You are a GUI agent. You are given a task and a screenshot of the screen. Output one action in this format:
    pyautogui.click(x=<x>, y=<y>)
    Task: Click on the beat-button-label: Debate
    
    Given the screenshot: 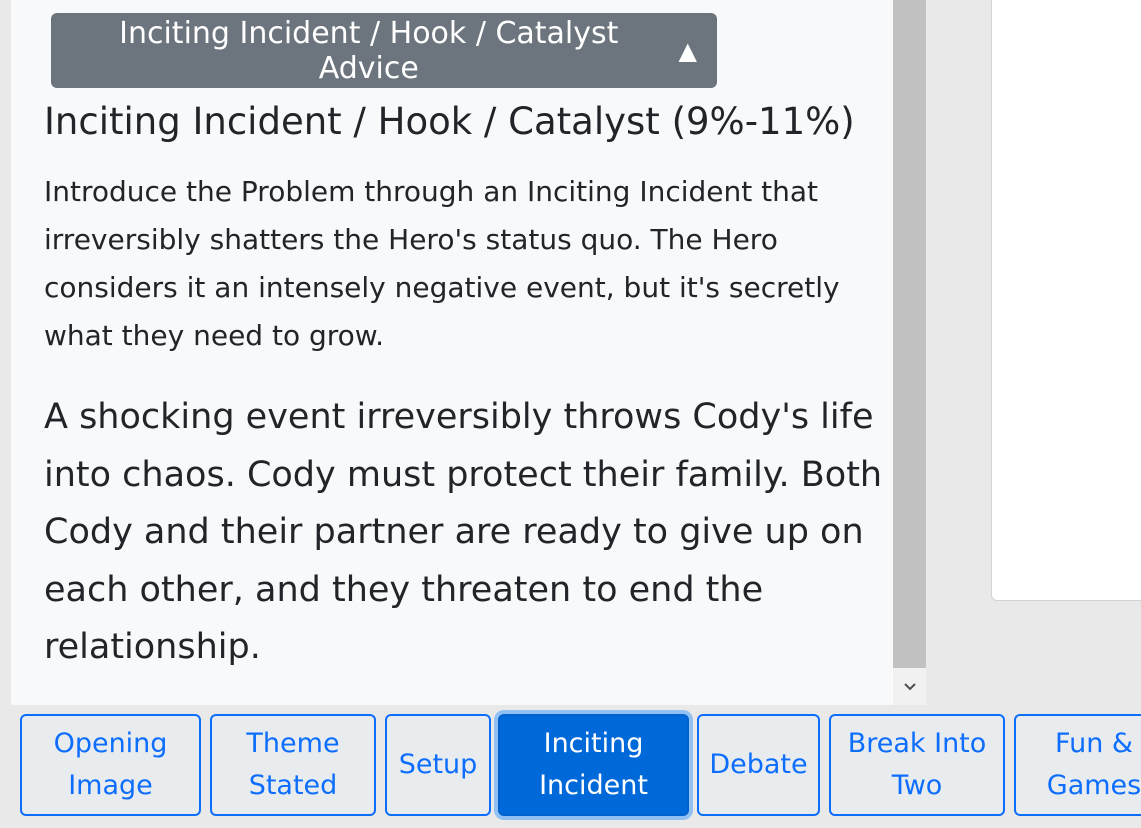 What is the action you would take?
    pyautogui.click(x=758, y=764)
    